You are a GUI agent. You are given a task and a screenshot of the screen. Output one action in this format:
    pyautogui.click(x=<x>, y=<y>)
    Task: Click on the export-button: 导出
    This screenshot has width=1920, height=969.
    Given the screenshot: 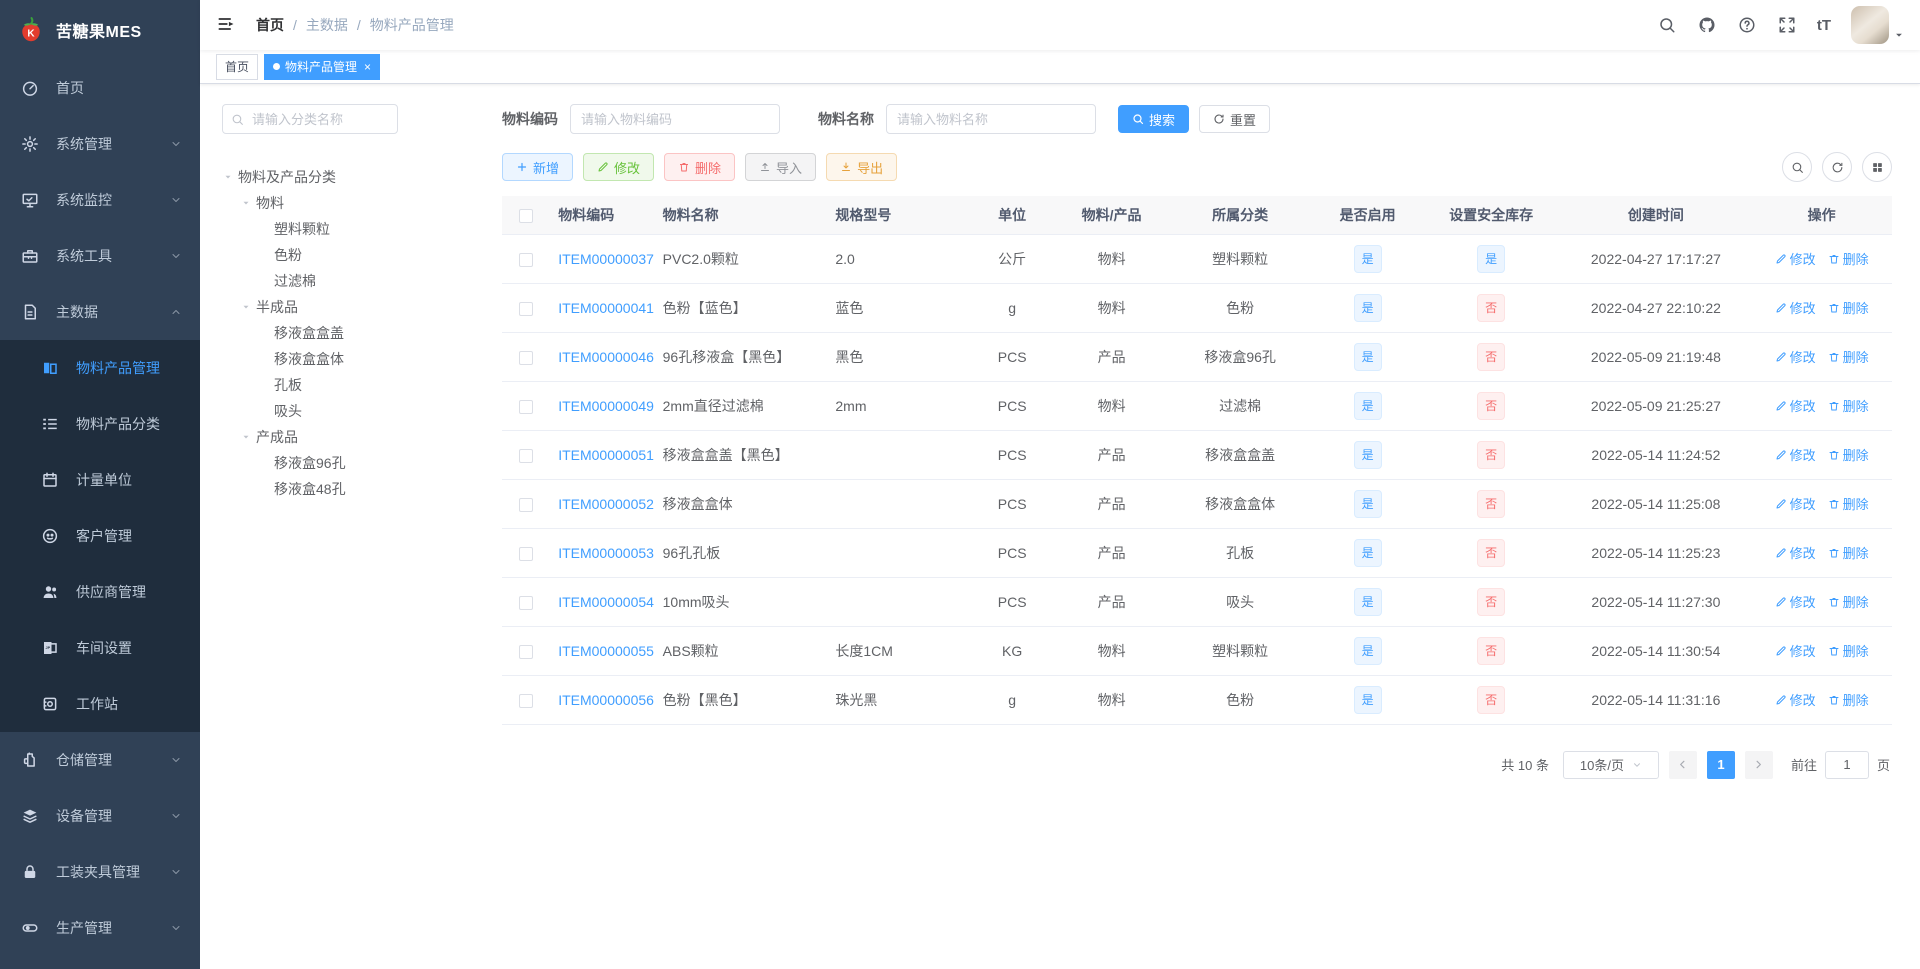 What is the action you would take?
    pyautogui.click(x=862, y=167)
    